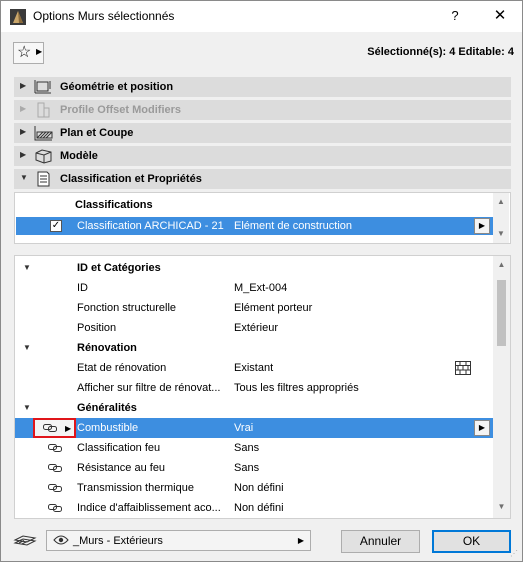  I want to click on property-menu-button: ▶, so click(482, 428).